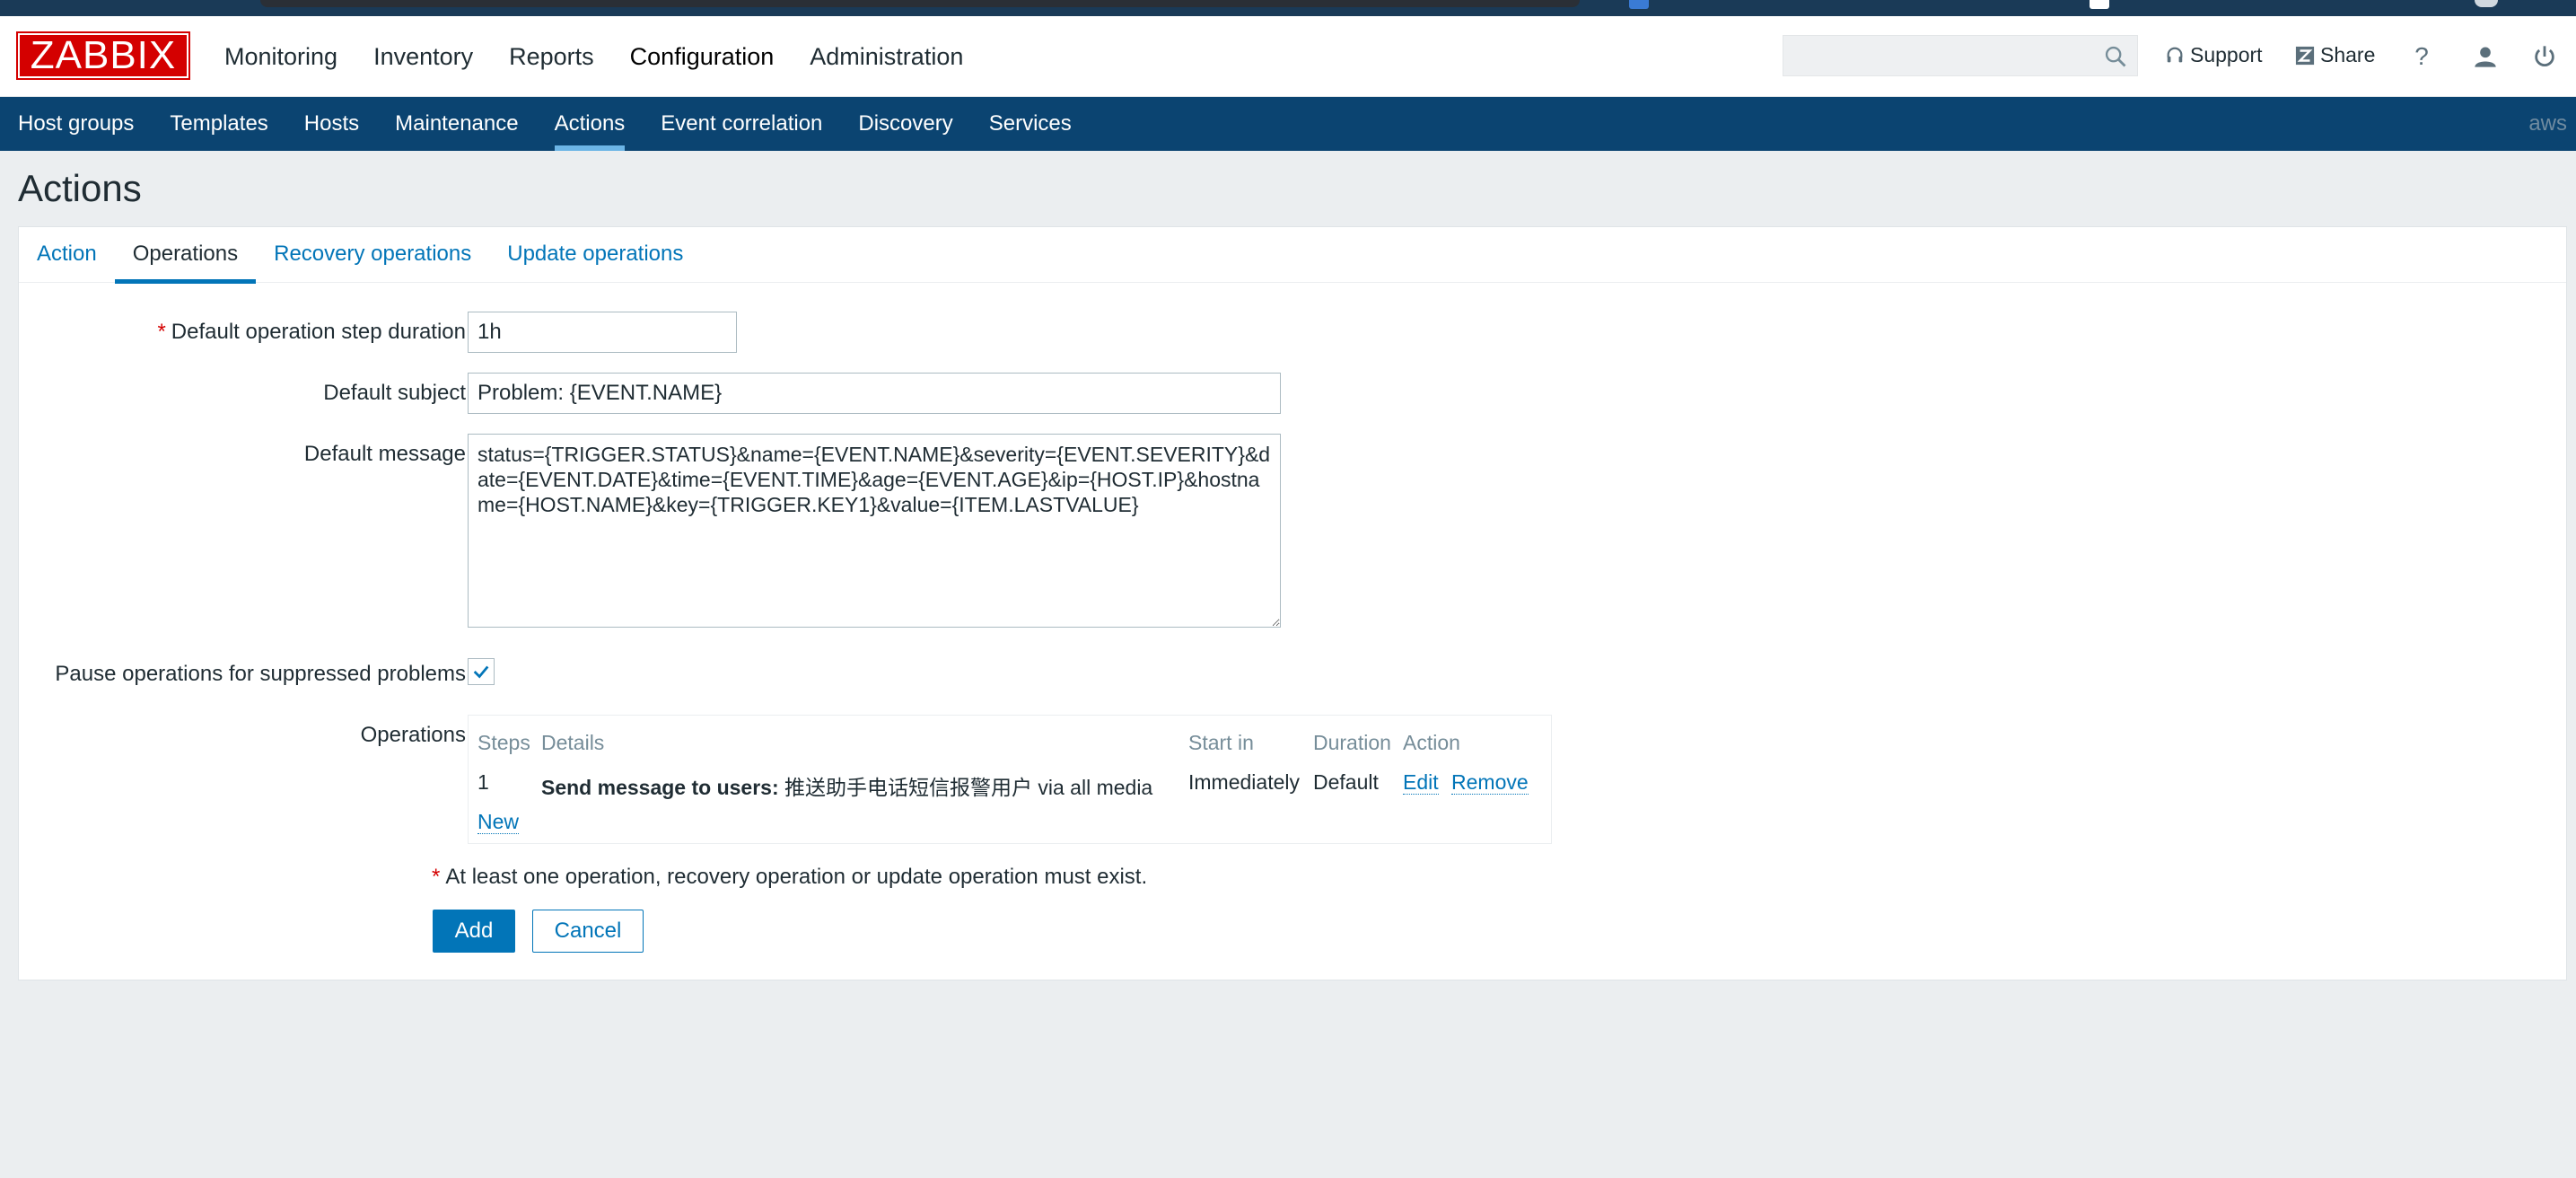 This screenshot has height=1178, width=2576. I want to click on browser-tab-strip, so click(920, 3).